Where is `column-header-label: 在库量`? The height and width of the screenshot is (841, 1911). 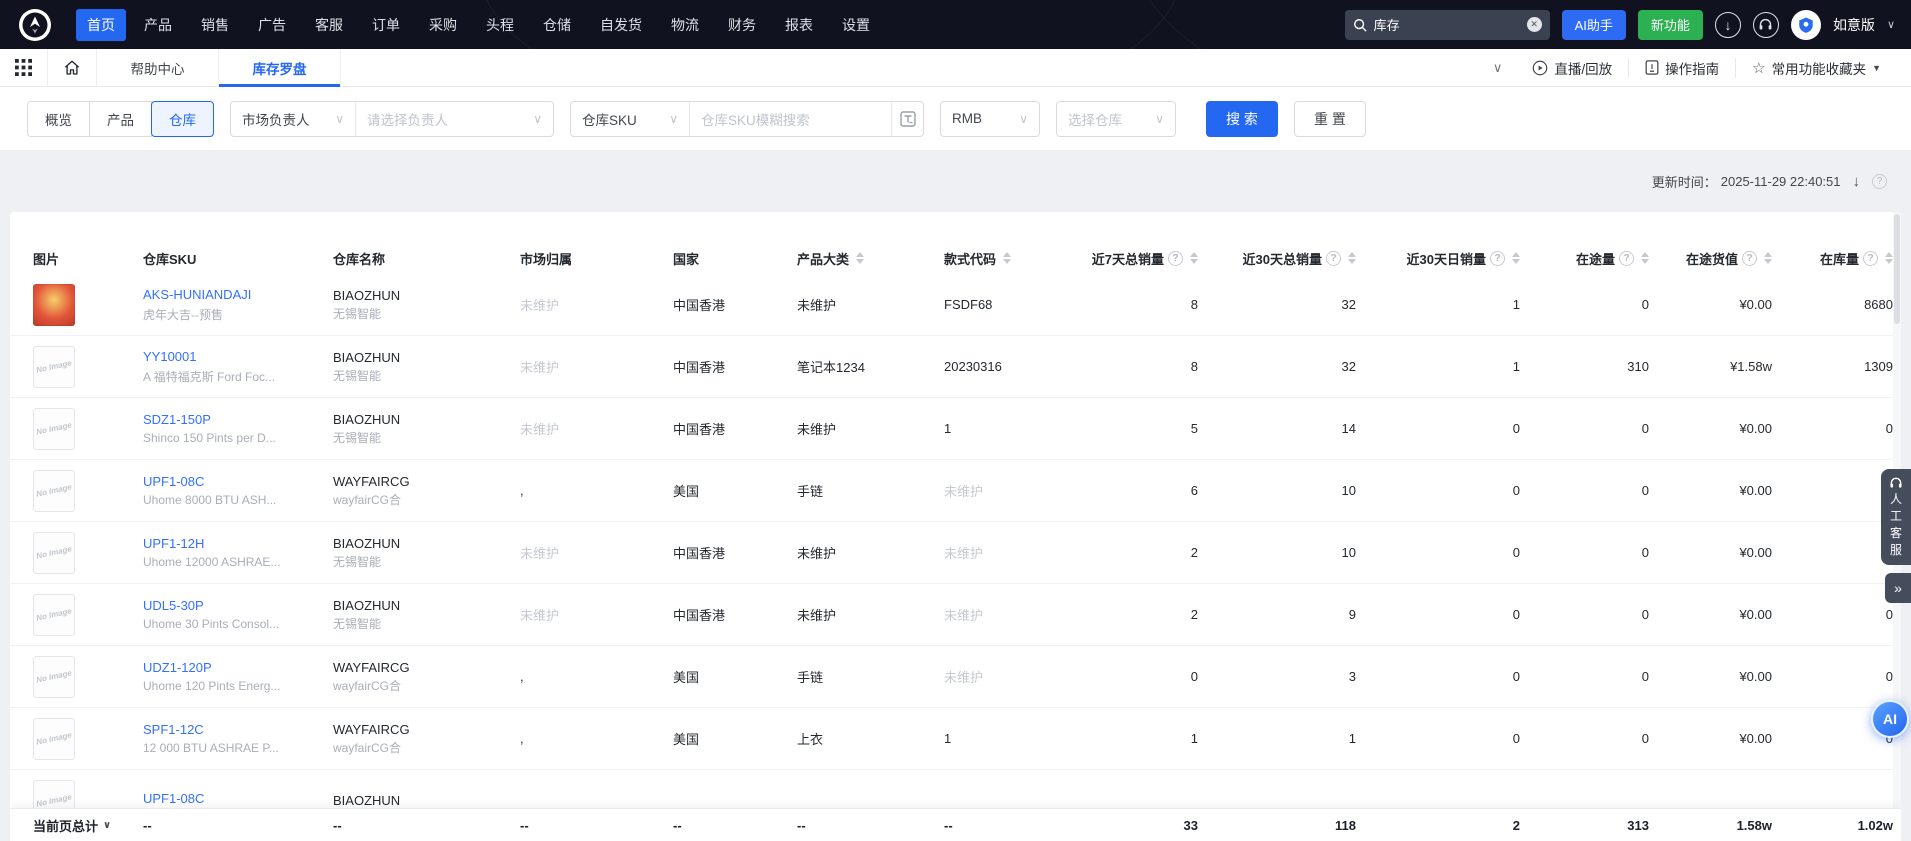
column-header-label: 在库量 is located at coordinates (1839, 259).